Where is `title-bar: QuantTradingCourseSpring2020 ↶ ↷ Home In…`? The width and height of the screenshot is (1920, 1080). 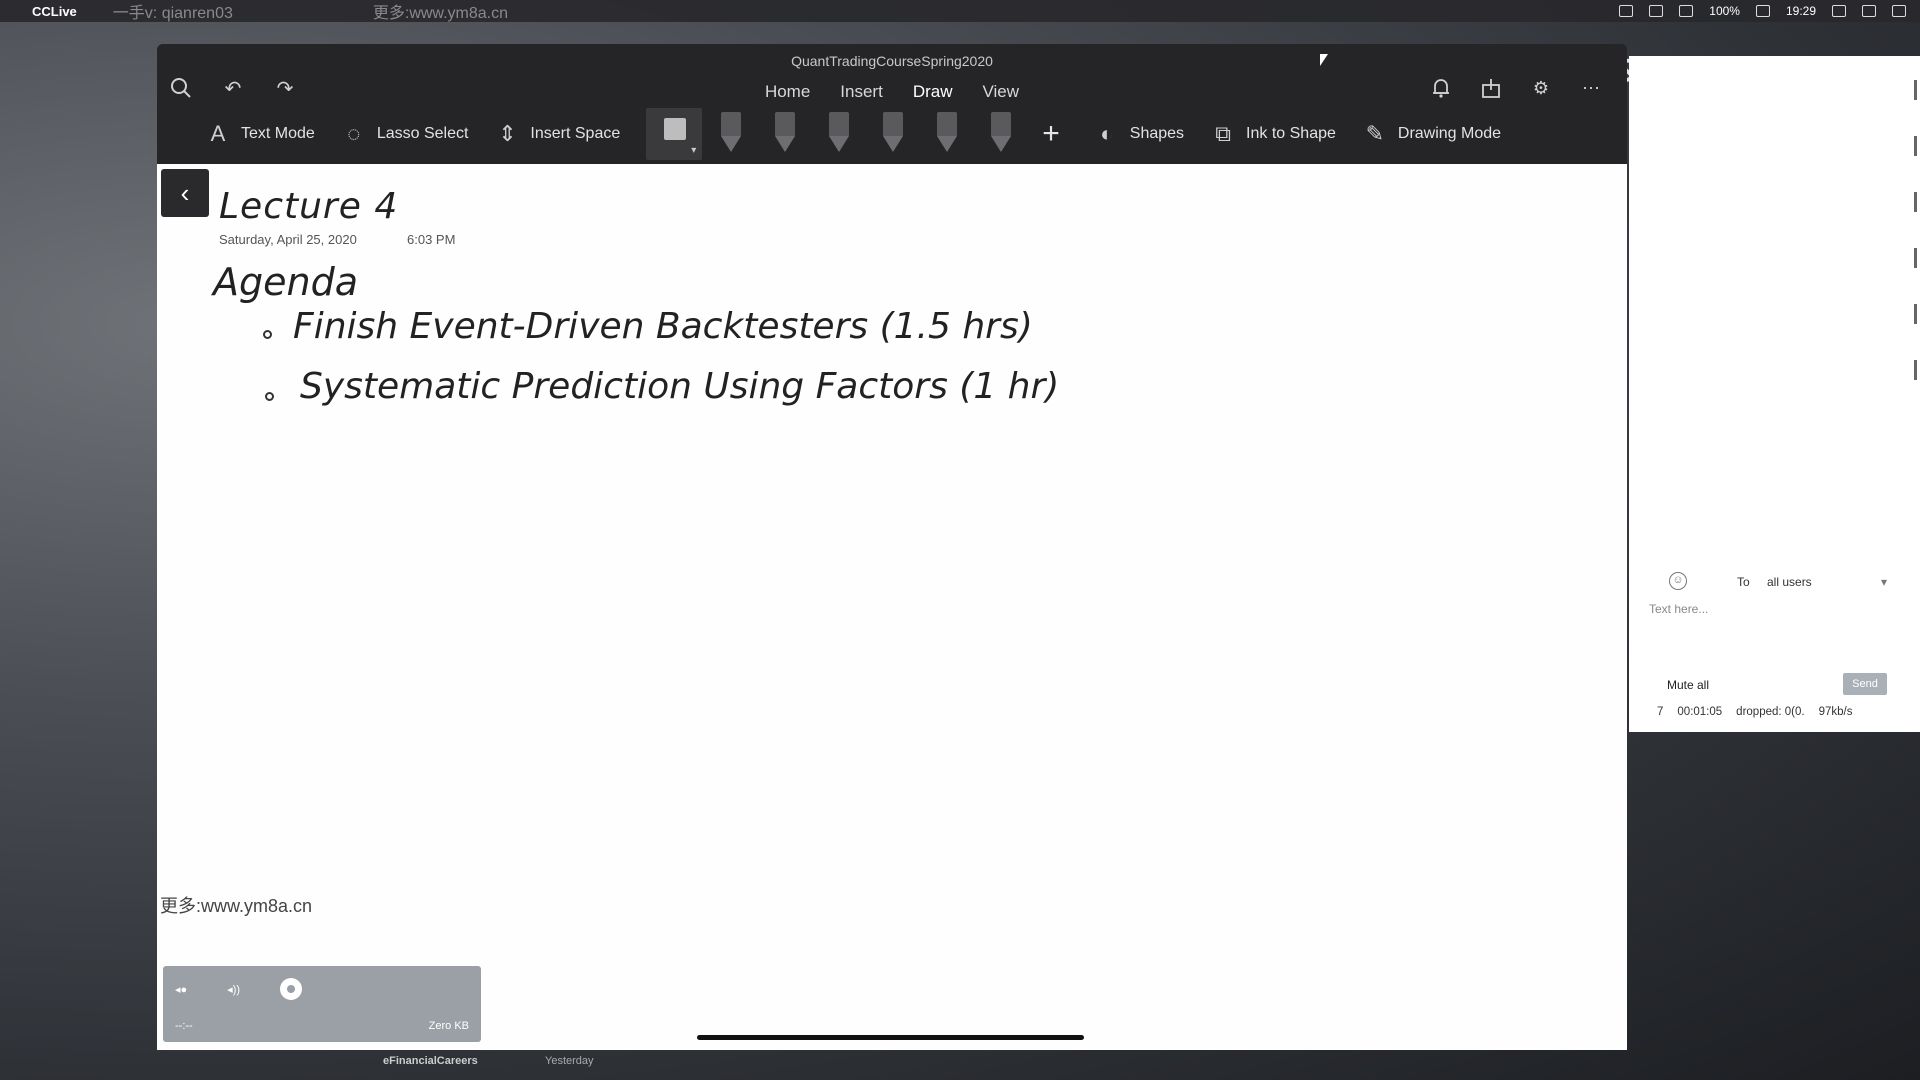
title-bar: QuantTradingCourseSpring2020 ↶ ↷ Home In… is located at coordinates (892, 104).